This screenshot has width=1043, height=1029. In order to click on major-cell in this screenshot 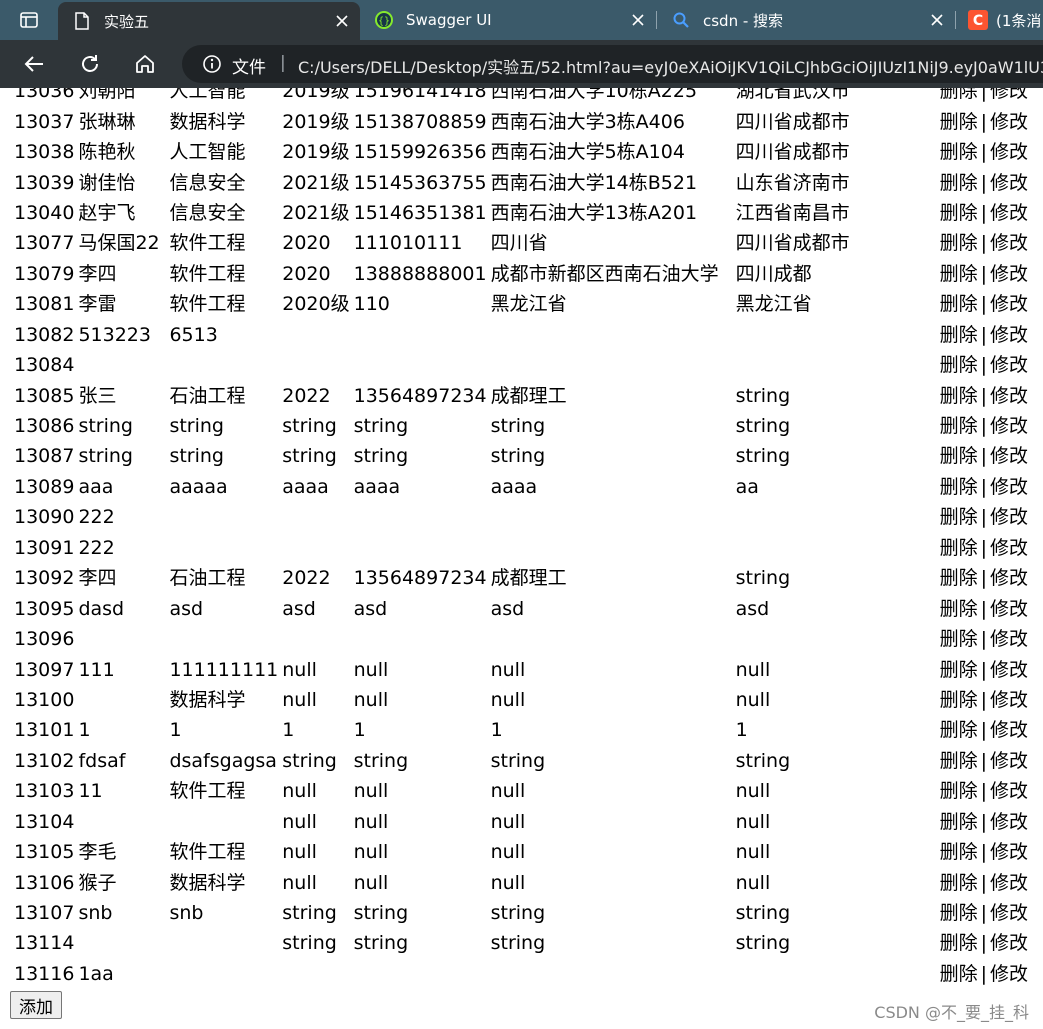, I will do `click(223, 517)`.